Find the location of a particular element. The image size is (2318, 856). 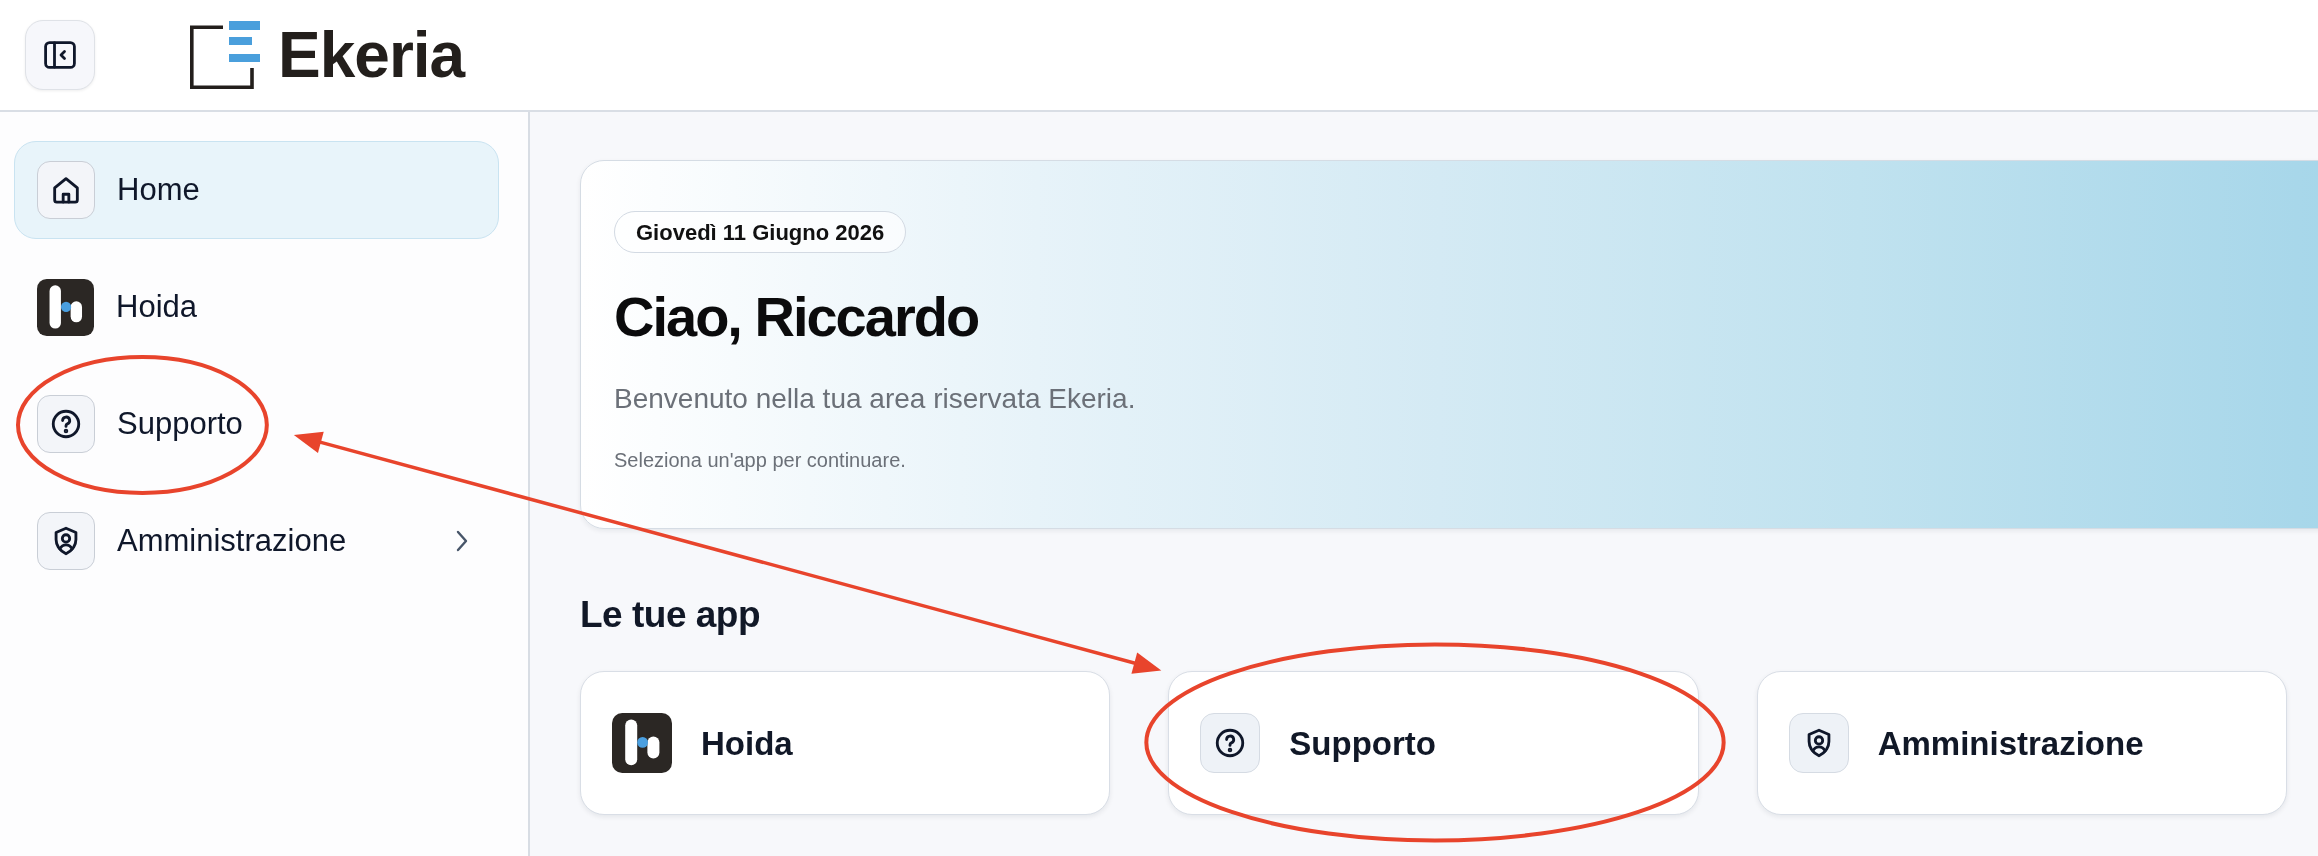

home-icon is located at coordinates (66, 190).